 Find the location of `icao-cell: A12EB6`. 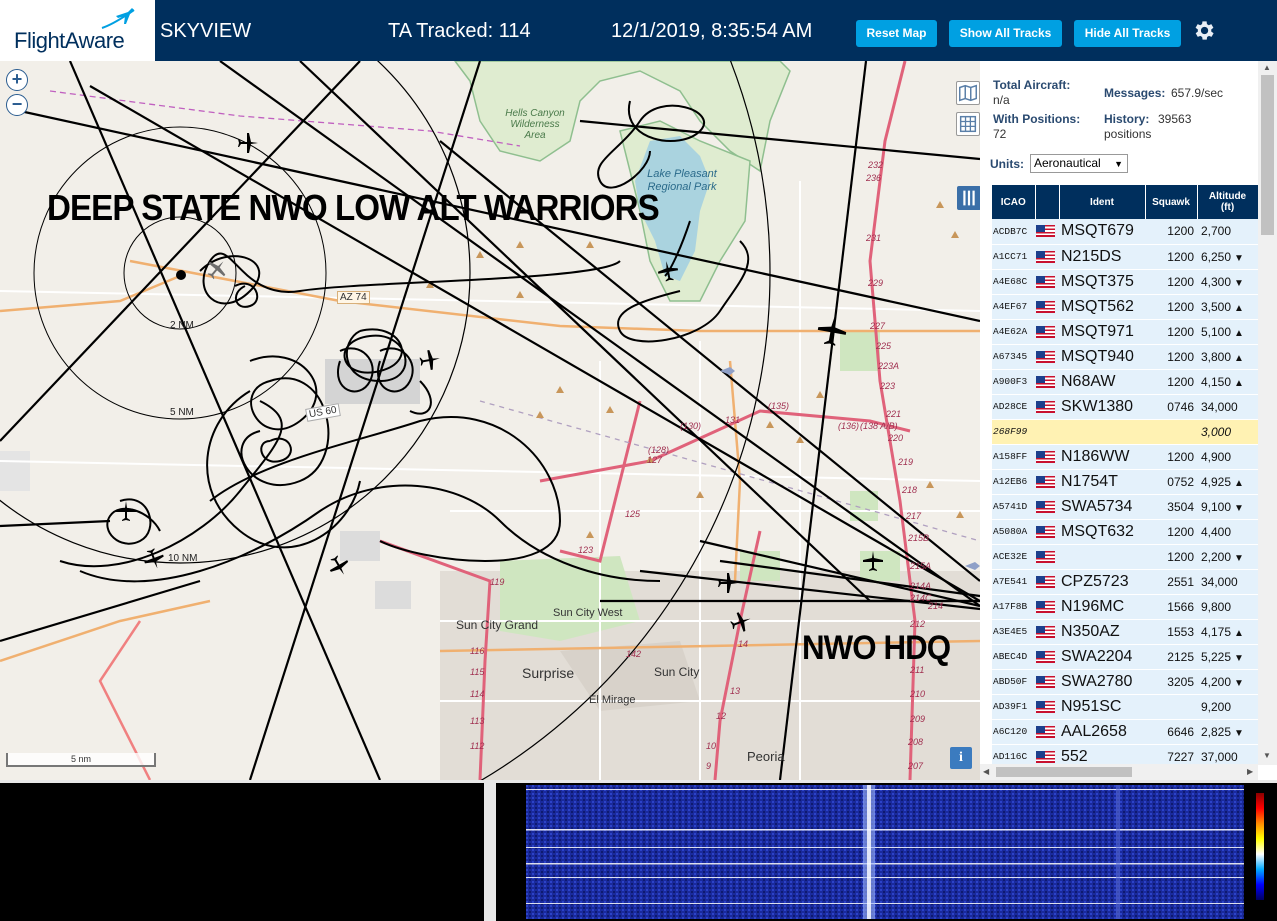

icao-cell: A12EB6 is located at coordinates (1013, 482).